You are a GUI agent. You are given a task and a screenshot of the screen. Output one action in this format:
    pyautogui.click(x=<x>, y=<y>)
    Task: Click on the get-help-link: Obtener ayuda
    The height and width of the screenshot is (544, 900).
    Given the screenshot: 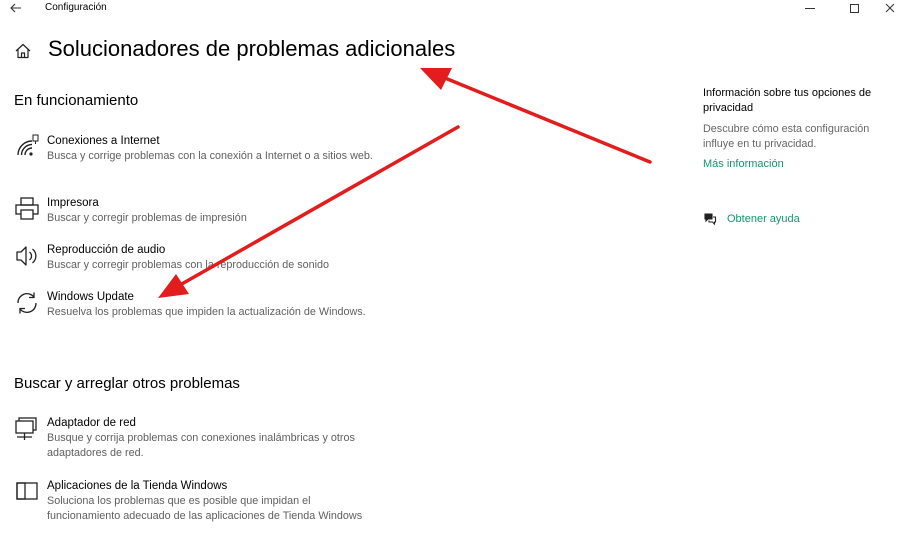 What is the action you would take?
    pyautogui.click(x=751, y=219)
    